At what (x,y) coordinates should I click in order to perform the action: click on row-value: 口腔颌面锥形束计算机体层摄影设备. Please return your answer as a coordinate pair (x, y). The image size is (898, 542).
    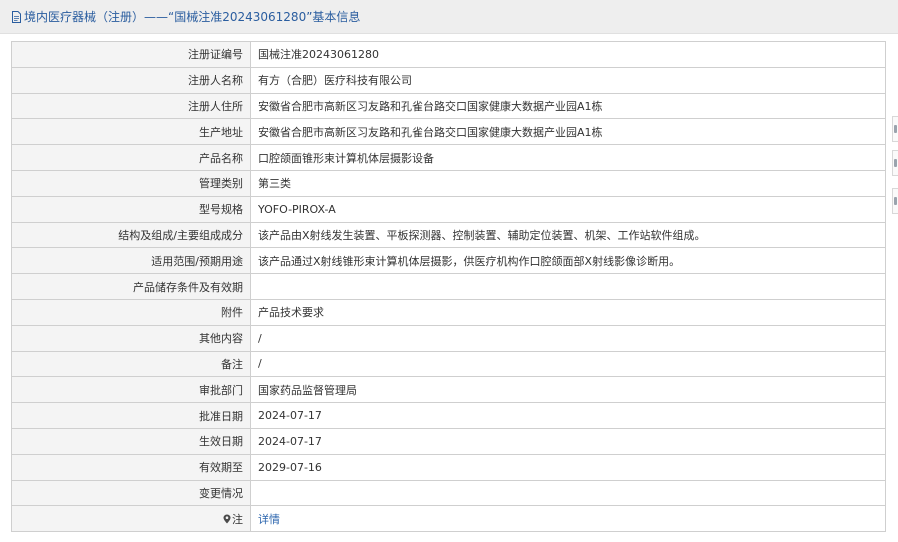
    Looking at the image, I should click on (568, 157).